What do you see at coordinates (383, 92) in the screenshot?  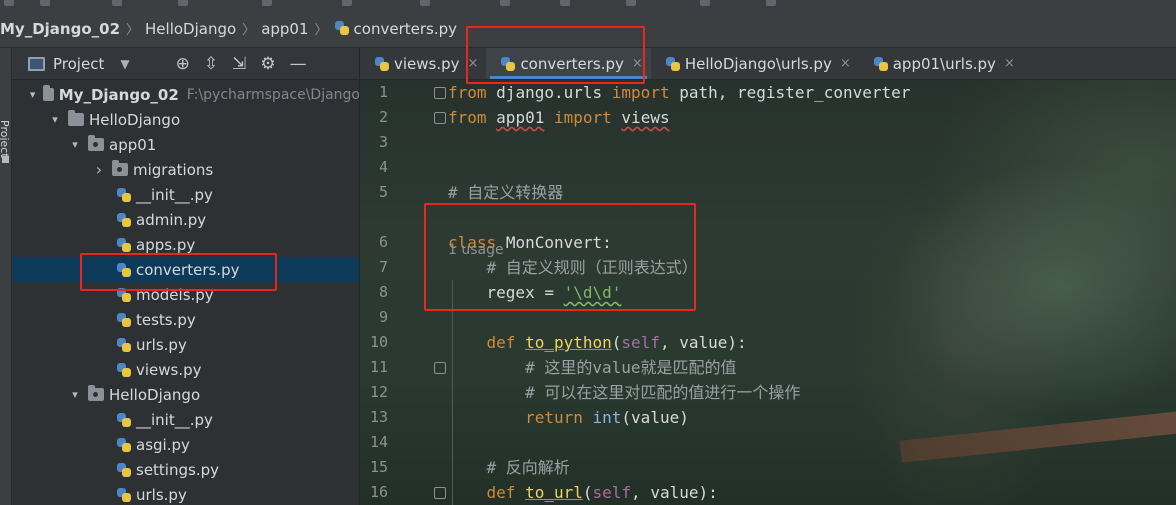 I see `line-number: 1` at bounding box center [383, 92].